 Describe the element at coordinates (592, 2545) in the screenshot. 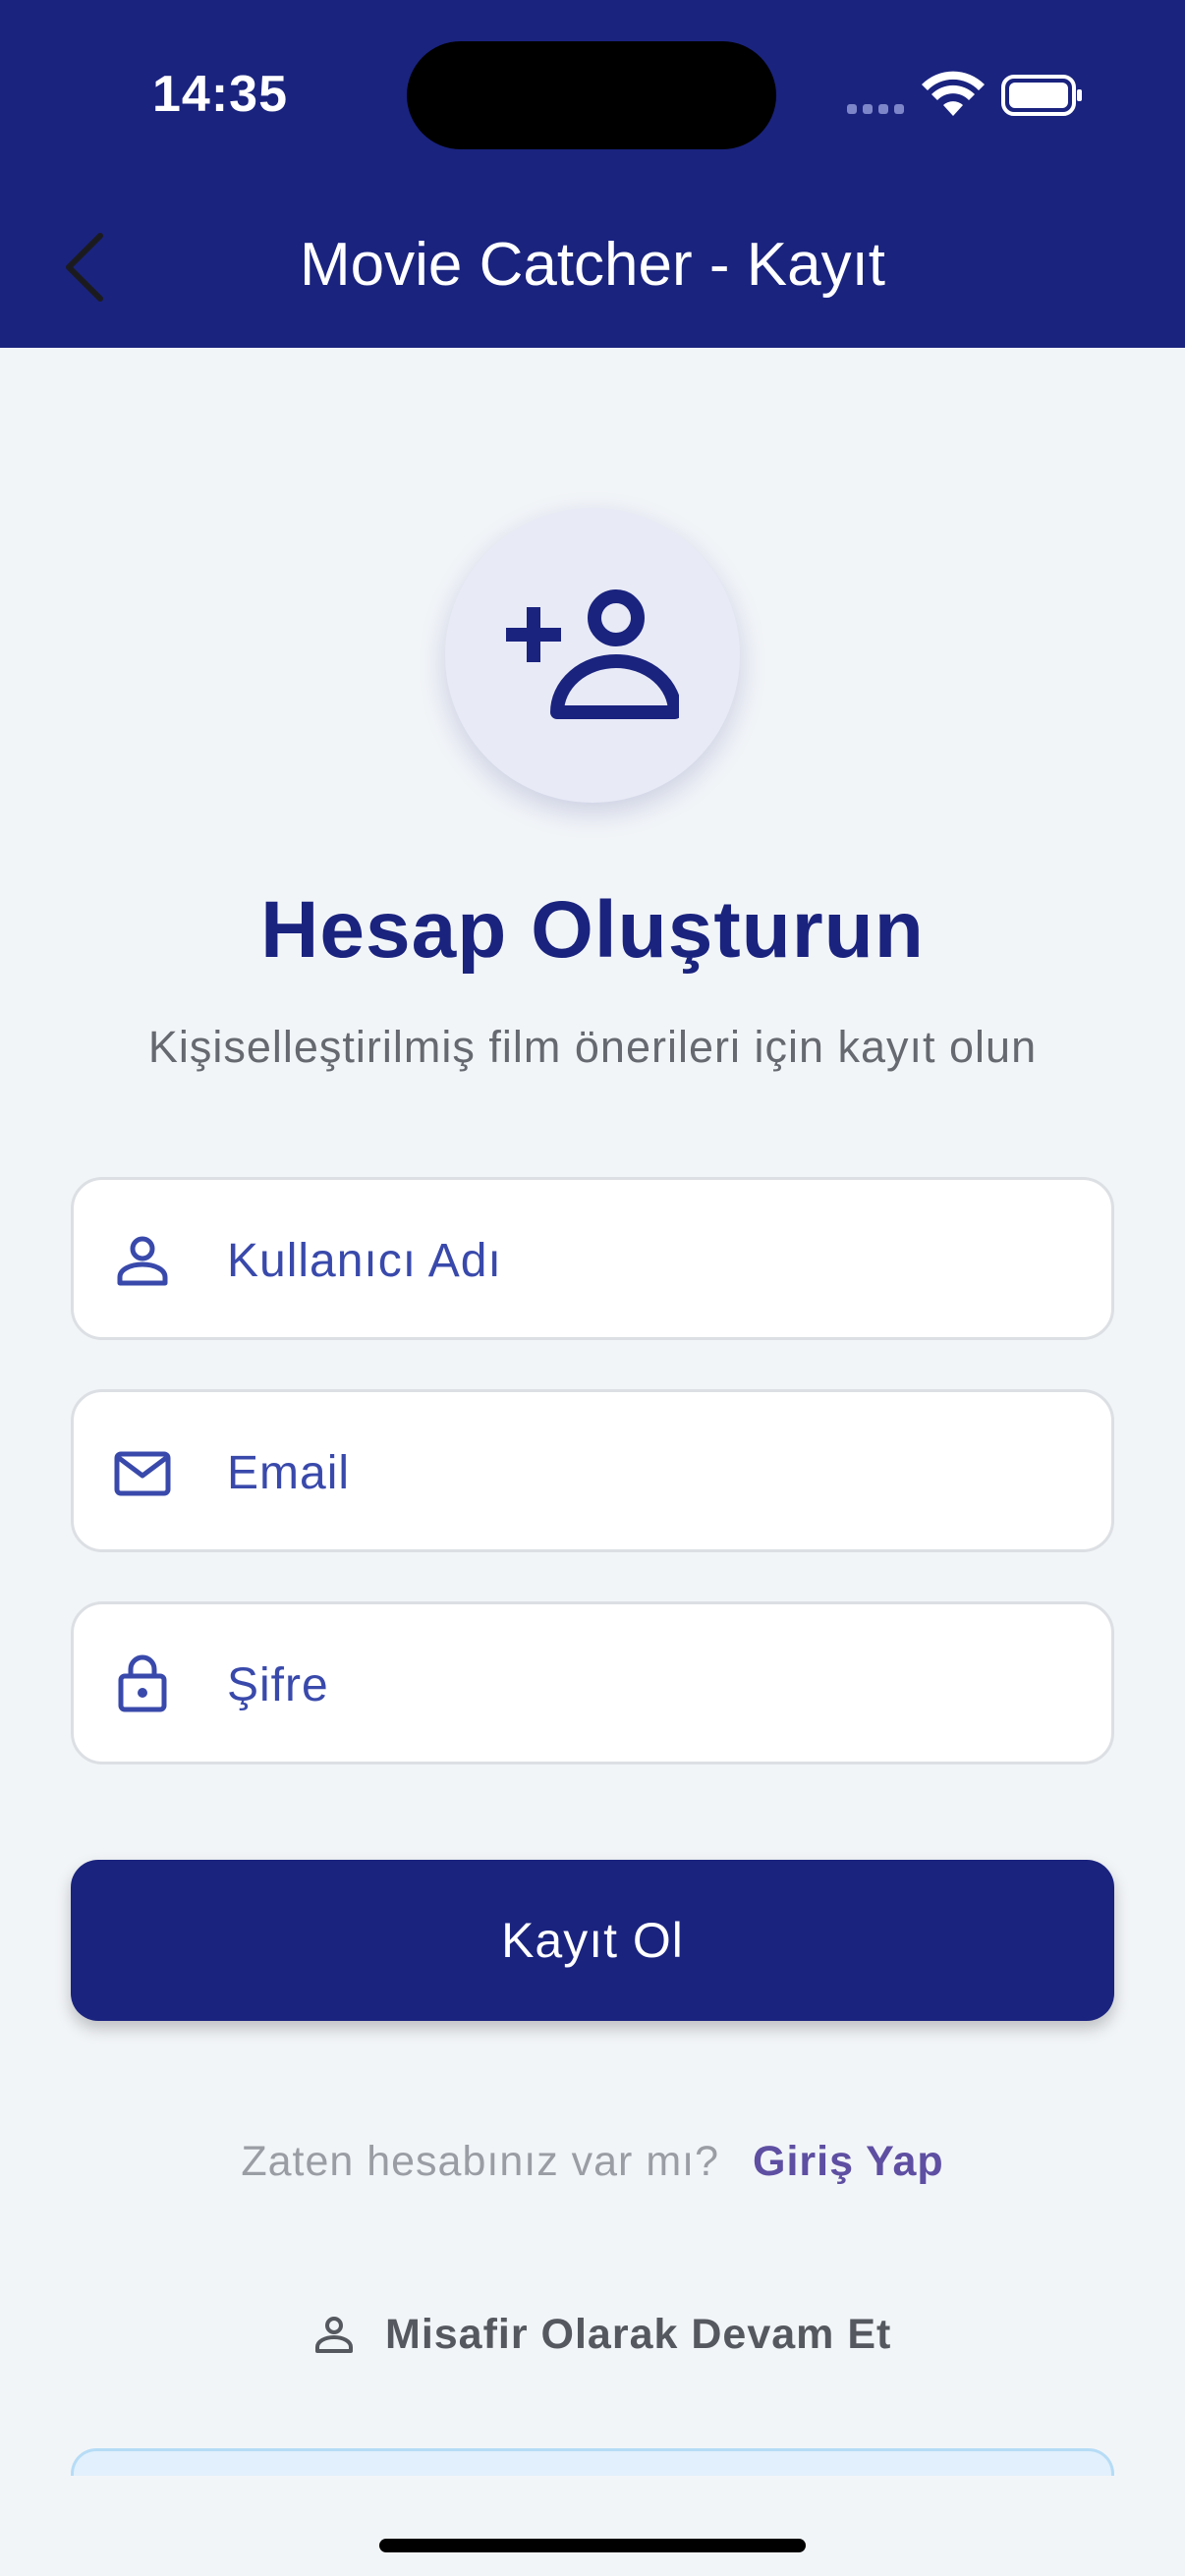

I see `home-indicator` at that location.